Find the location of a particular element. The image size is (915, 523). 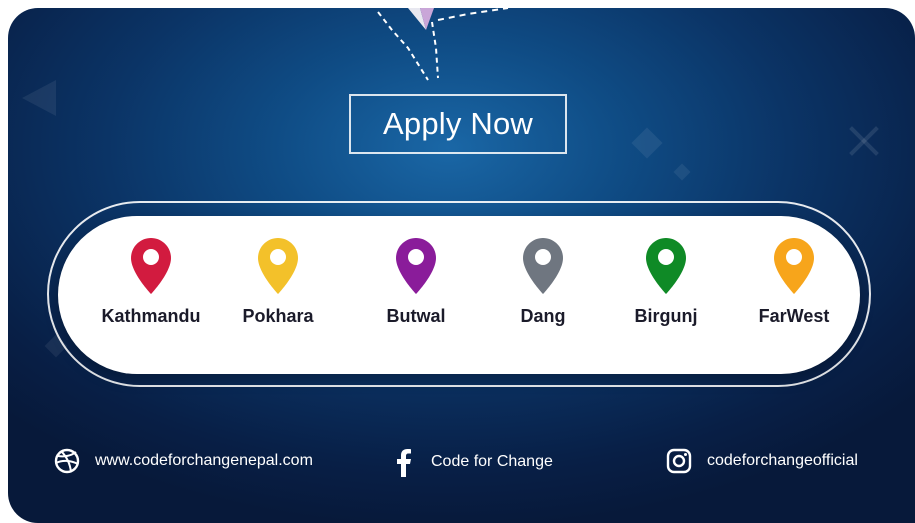

apply-now-label: Apply Now is located at coordinates (458, 123).